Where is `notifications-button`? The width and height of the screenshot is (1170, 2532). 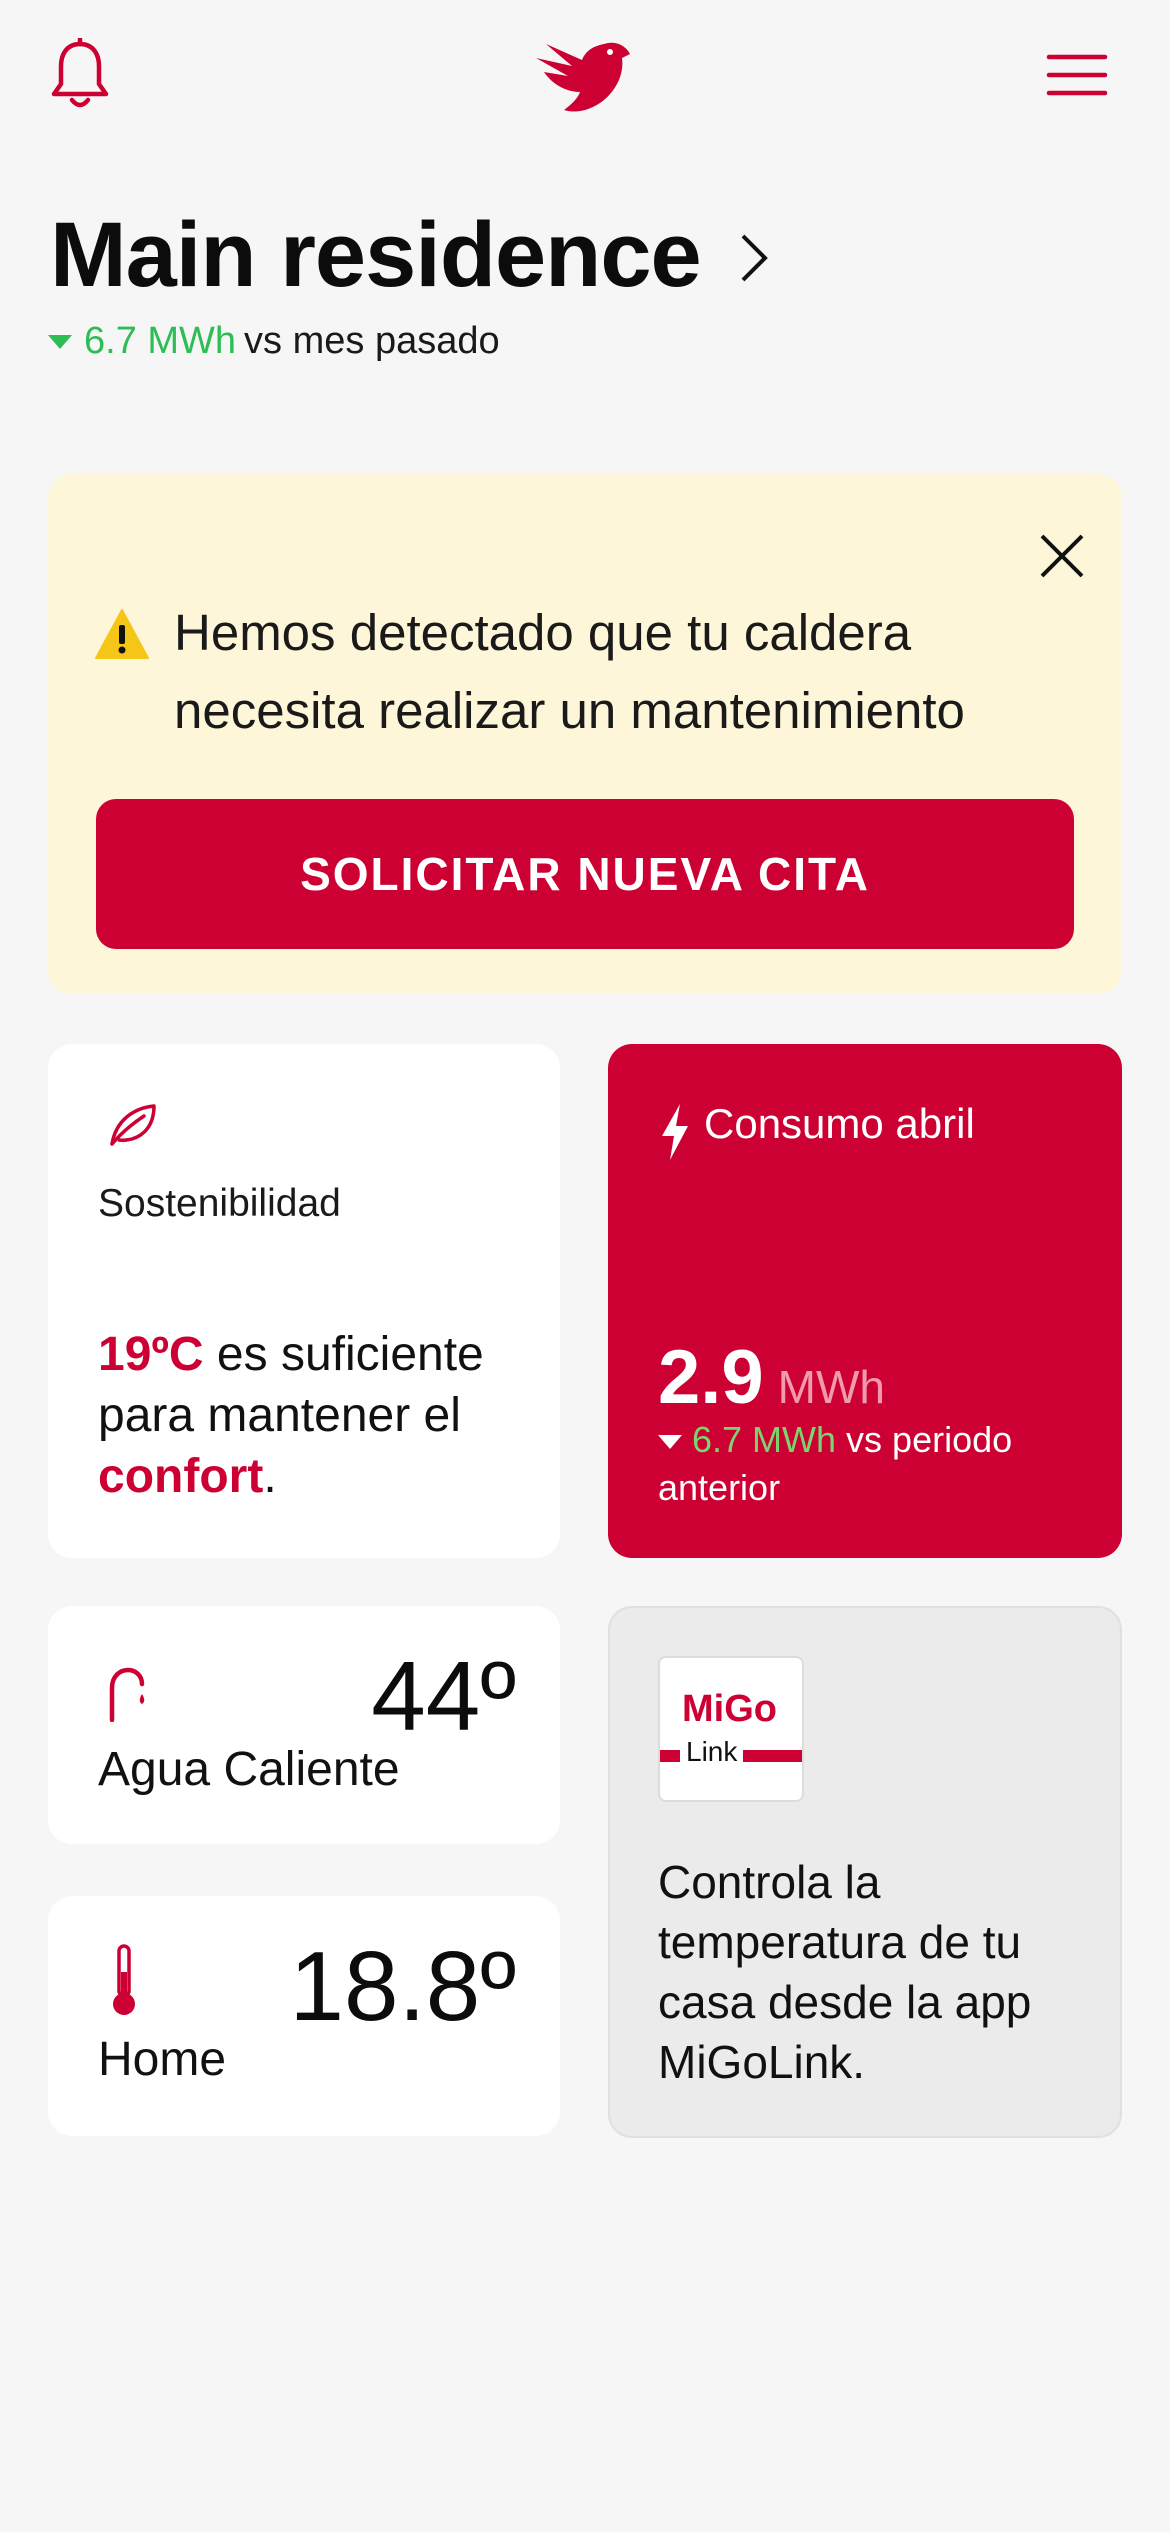 notifications-button is located at coordinates (80, 75).